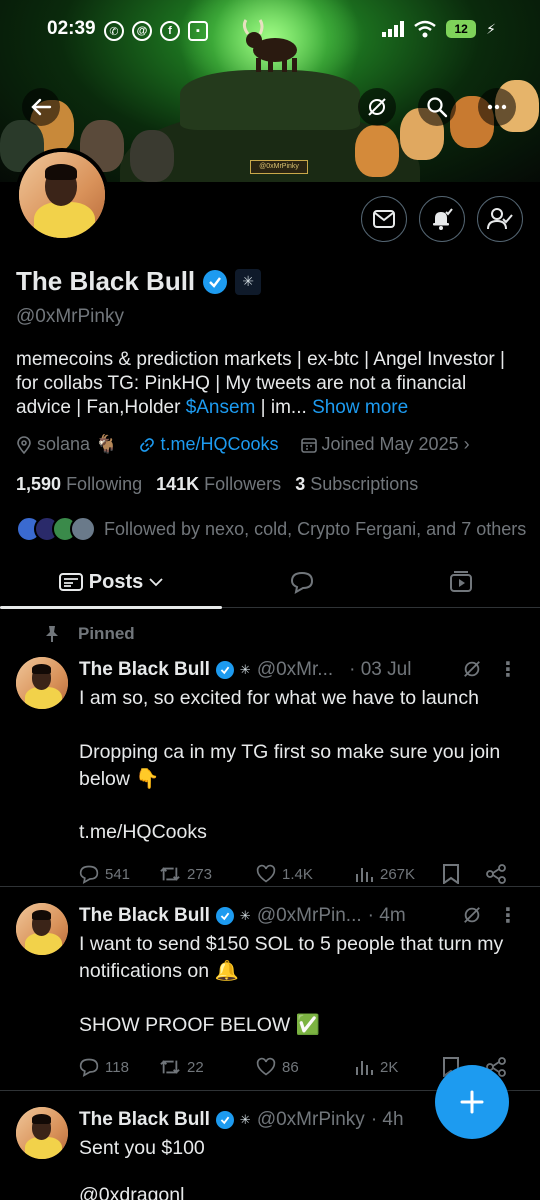 The image size is (540, 1200). I want to click on chevron-right-icon: ›, so click(466, 444).